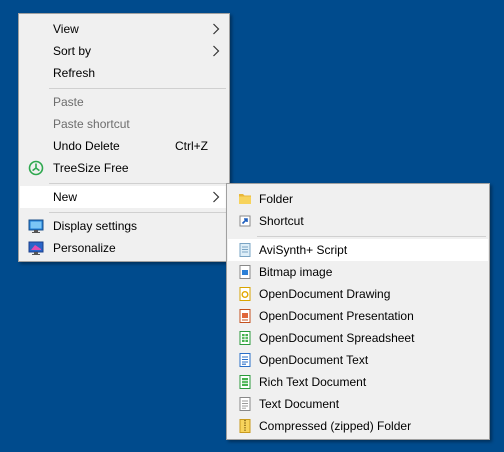  Describe the element at coordinates (124, 248) in the screenshot. I see `menu-item-personalize: Personalize` at that location.